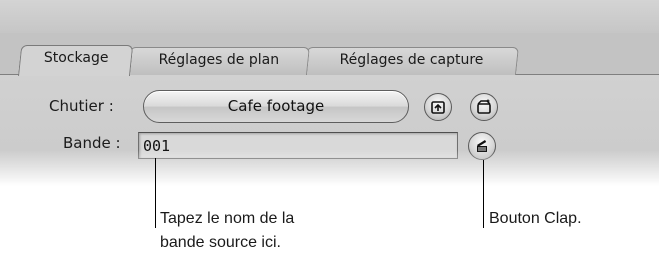 This screenshot has width=659, height=259. Describe the element at coordinates (535, 218) in the screenshot. I see `clap-callout-text: Bouton Clap.` at that location.